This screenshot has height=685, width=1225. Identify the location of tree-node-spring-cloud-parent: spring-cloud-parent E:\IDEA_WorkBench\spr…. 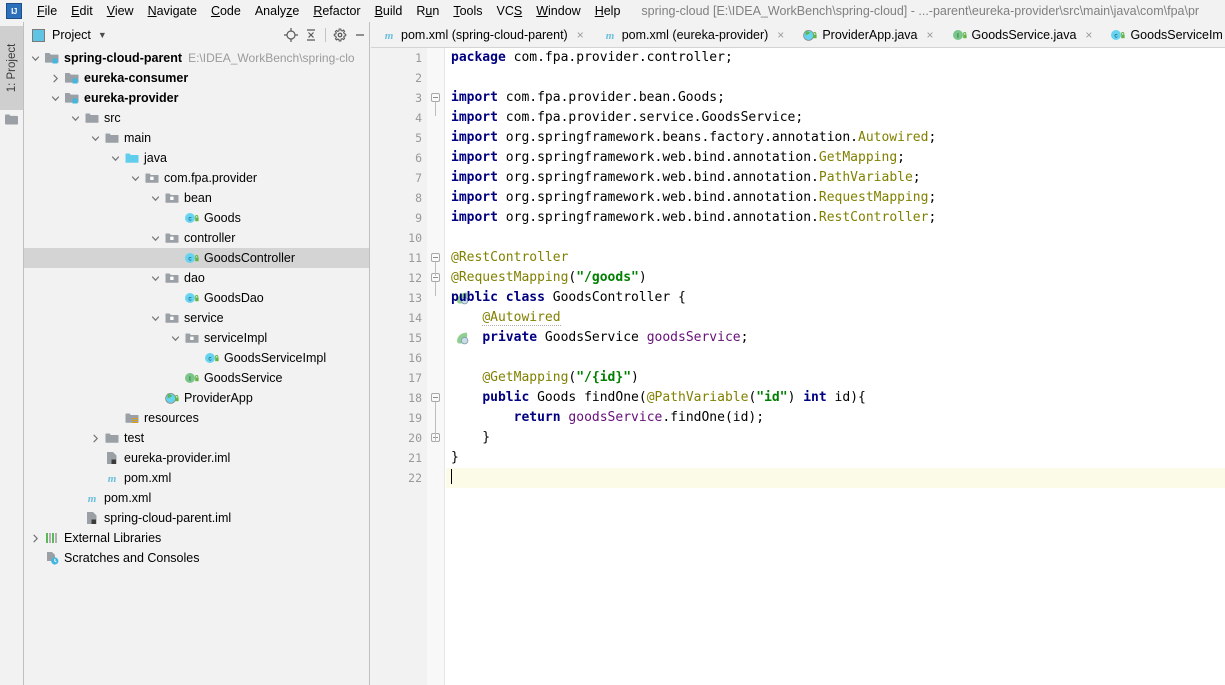
(196, 58).